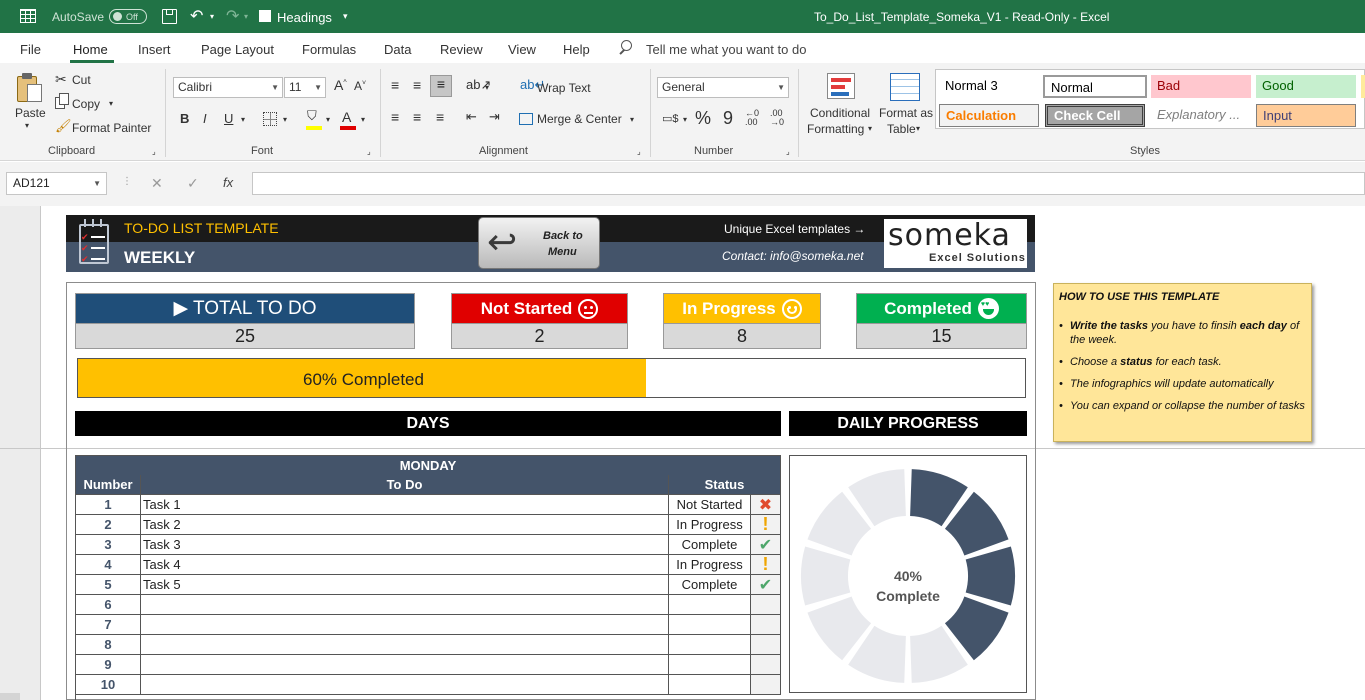 The height and width of the screenshot is (700, 1365). I want to click on style-input: Input, so click(1306, 115).